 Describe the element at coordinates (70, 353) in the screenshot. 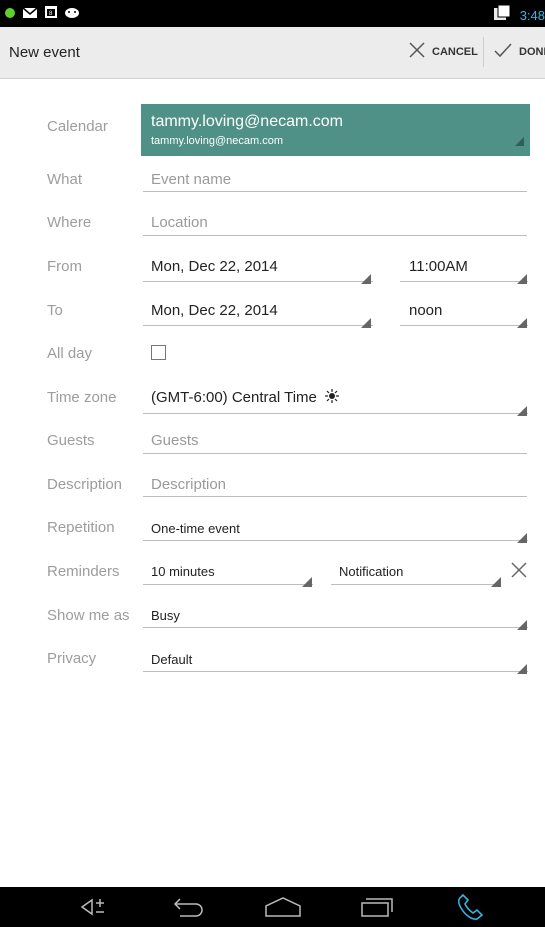

I see `all-day-label: All day` at that location.